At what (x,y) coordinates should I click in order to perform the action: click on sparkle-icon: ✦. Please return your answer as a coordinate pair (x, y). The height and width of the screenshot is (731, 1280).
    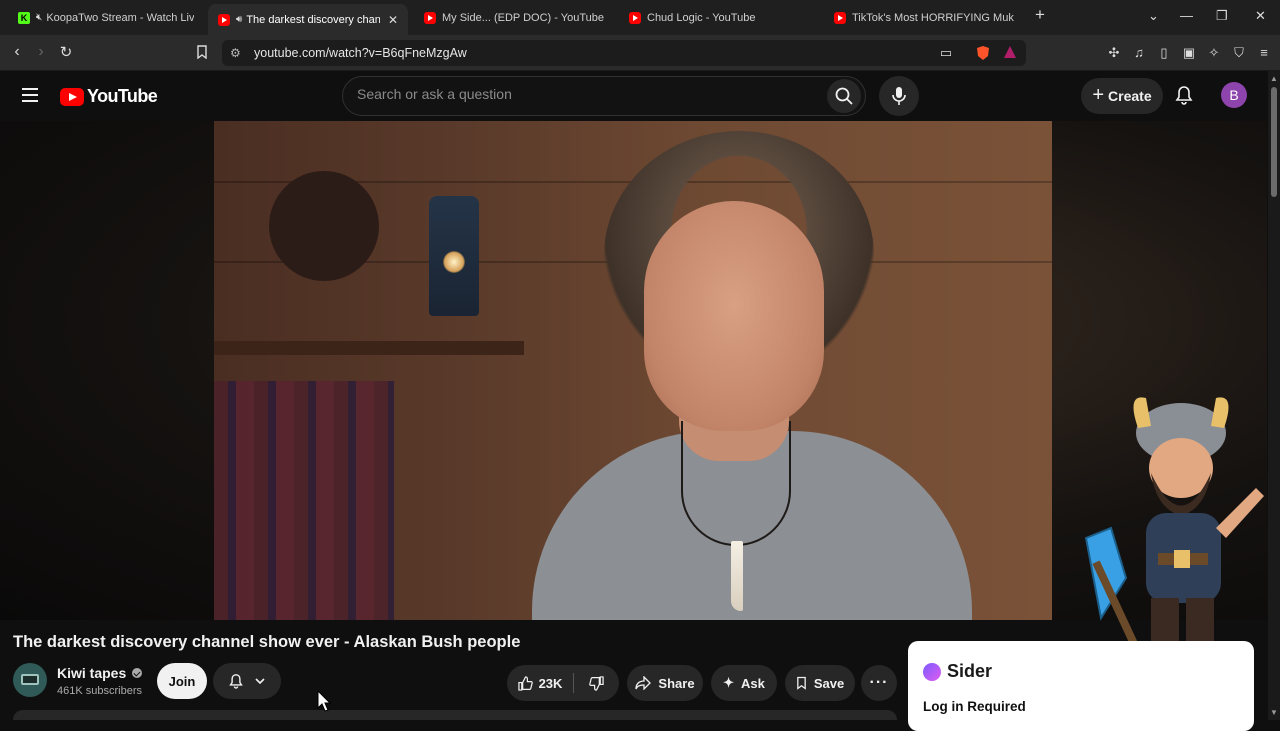
    Looking at the image, I should click on (729, 682).